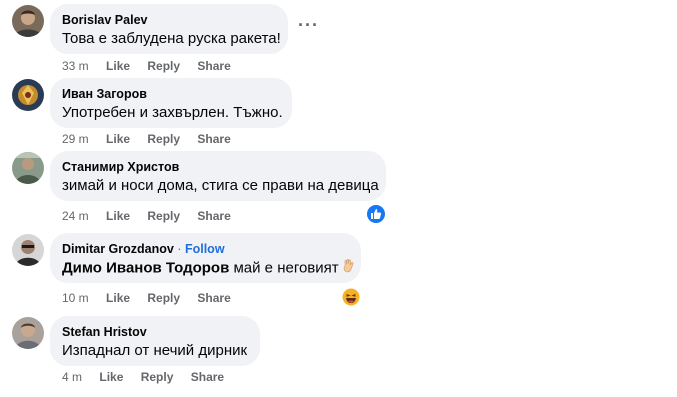 The height and width of the screenshot is (397, 677). What do you see at coordinates (75, 216) in the screenshot?
I see `comment-time: 24 m` at bounding box center [75, 216].